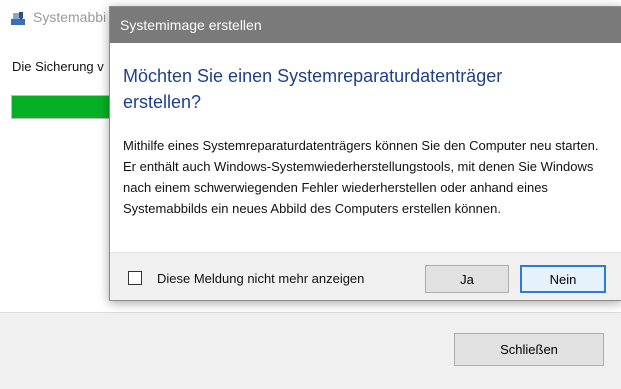 The width and height of the screenshot is (621, 389). Describe the element at coordinates (61, 107) in the screenshot. I see `backup-progress-fill` at that location.